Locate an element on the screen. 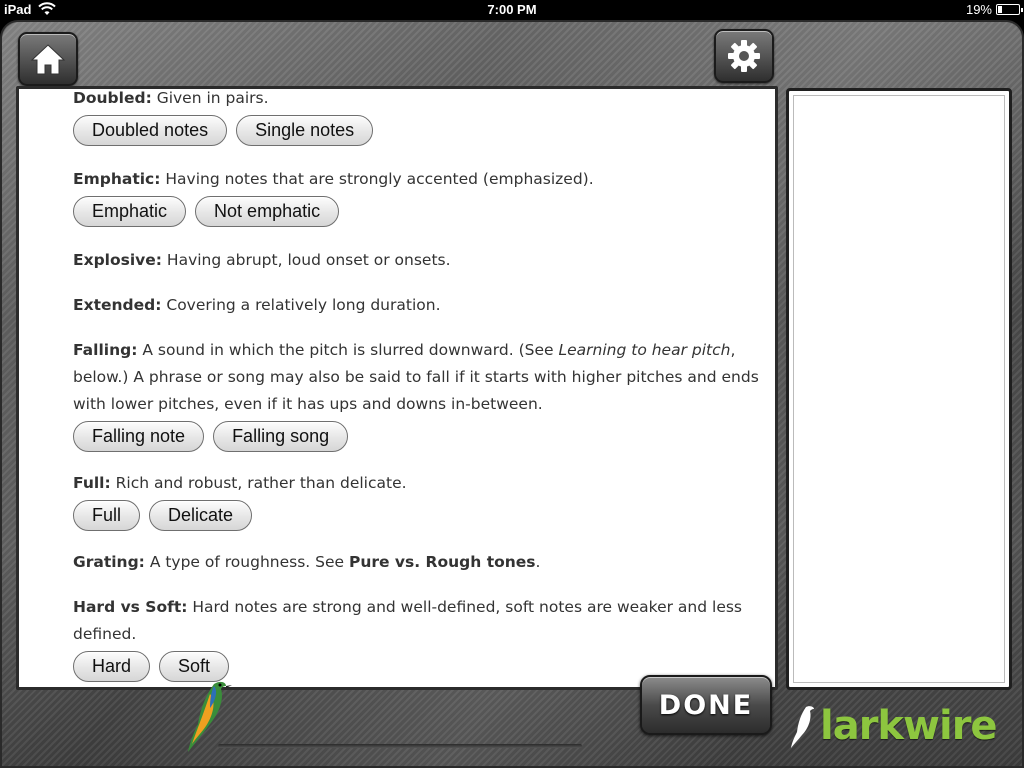 The height and width of the screenshot is (768, 1024). clock: 7:00 PM is located at coordinates (512, 9).